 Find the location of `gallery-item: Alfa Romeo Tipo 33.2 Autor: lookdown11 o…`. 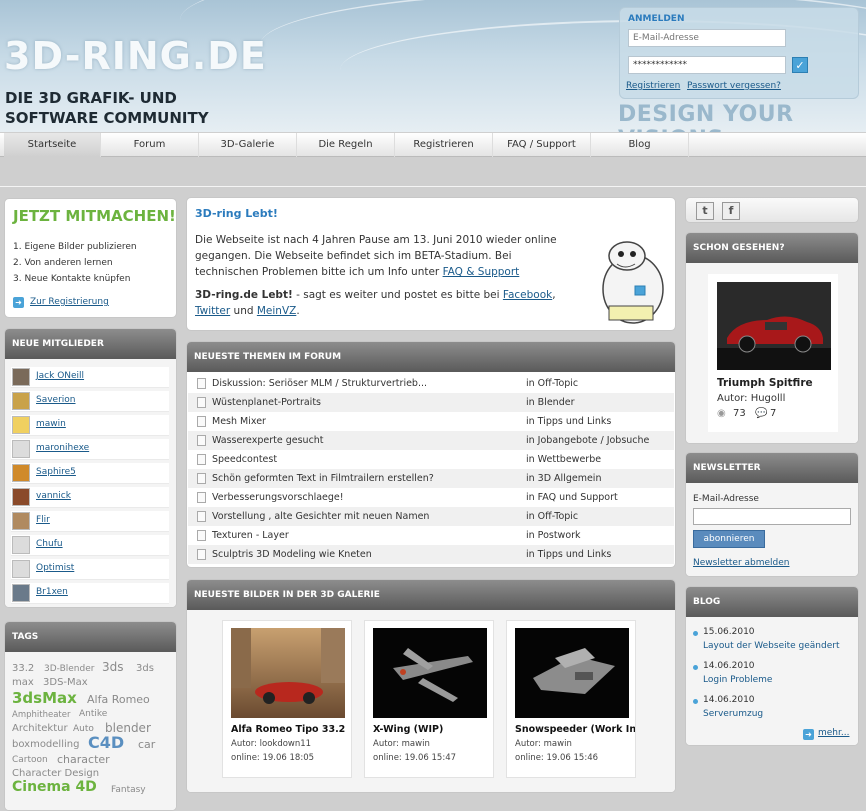

gallery-item: Alfa Romeo Tipo 33.2 Autor: lookdown11 o… is located at coordinates (287, 699).